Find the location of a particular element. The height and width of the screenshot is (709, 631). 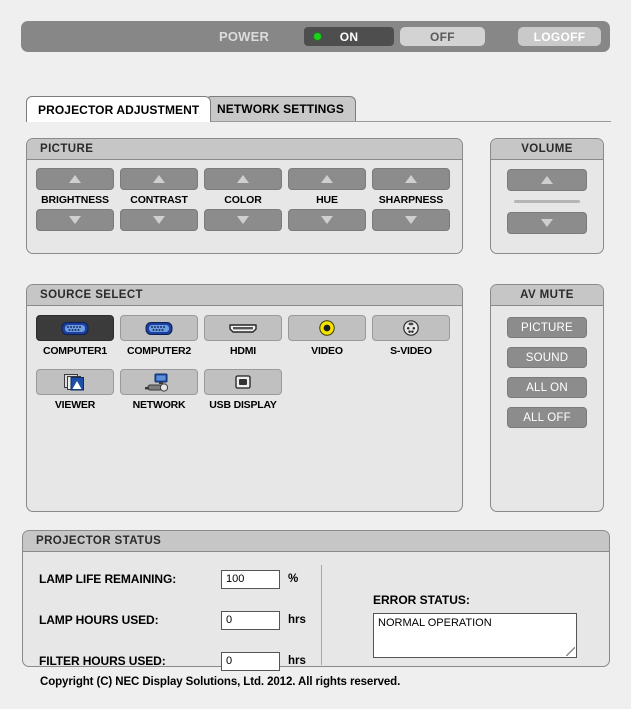

tab-strip: PROJECTOR ADJUSTMENT NETWORK SETTINGS is located at coordinates (318, 109).